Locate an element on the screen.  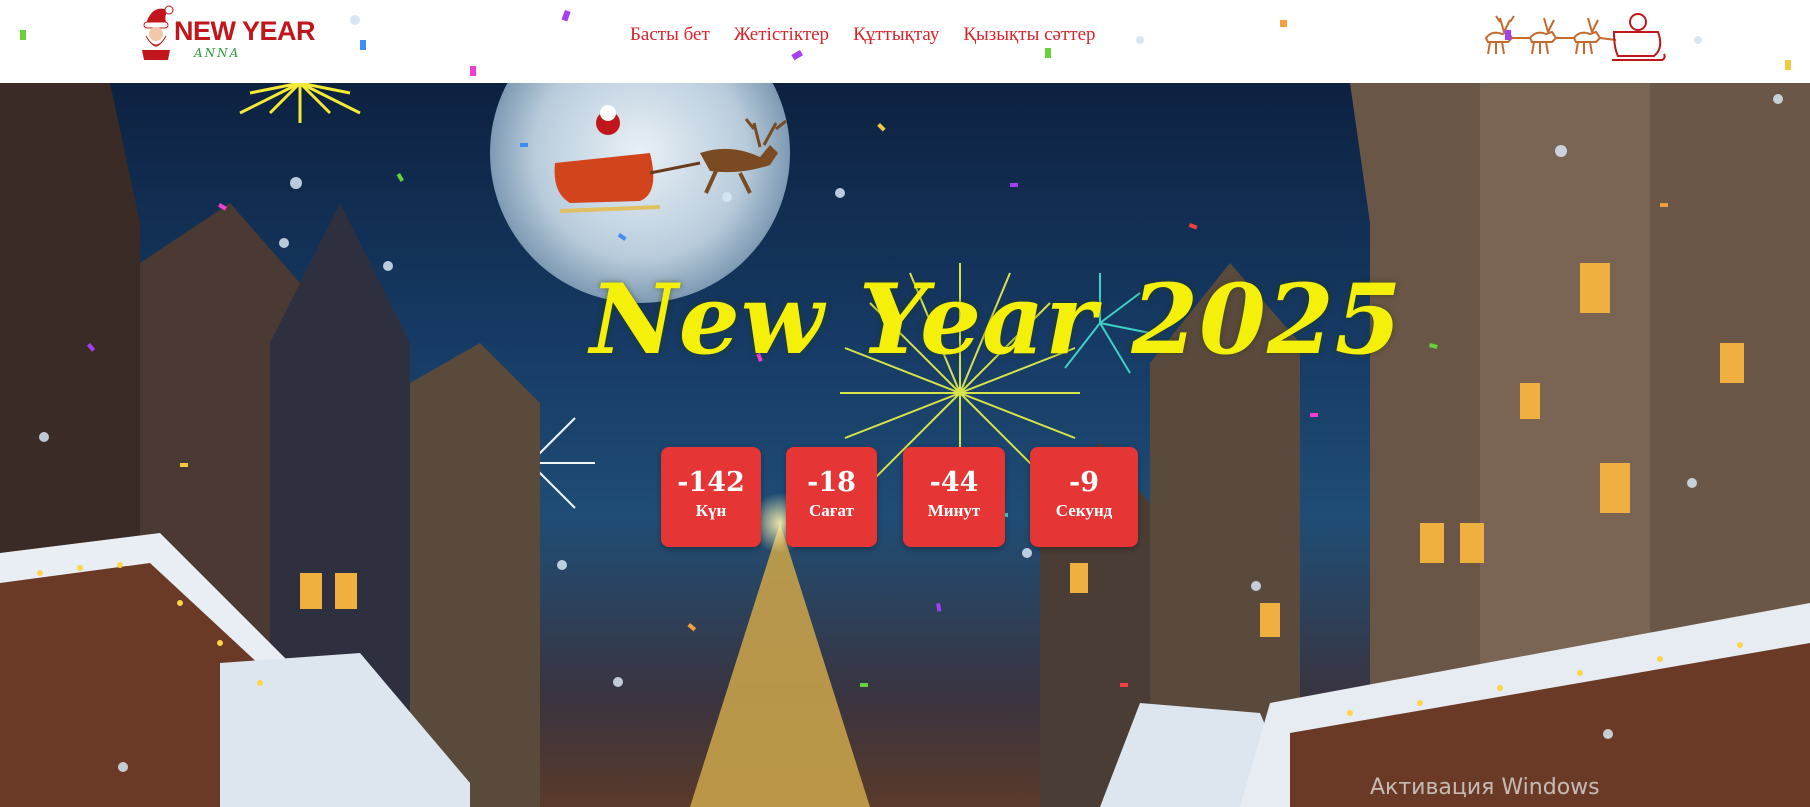
logo-subtext: ANNA is located at coordinates (217, 53).